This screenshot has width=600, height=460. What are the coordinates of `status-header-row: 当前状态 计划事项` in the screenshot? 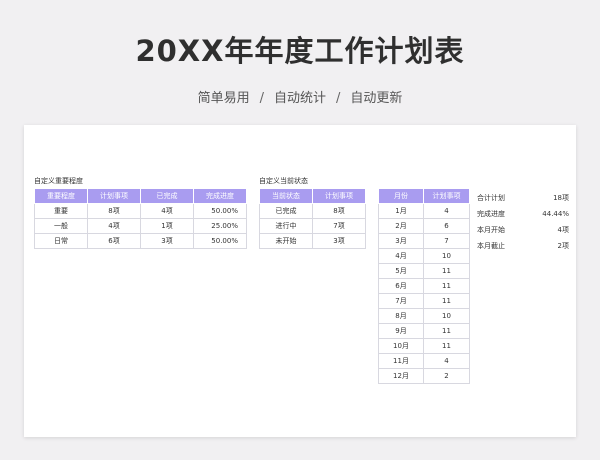 It's located at (312, 196).